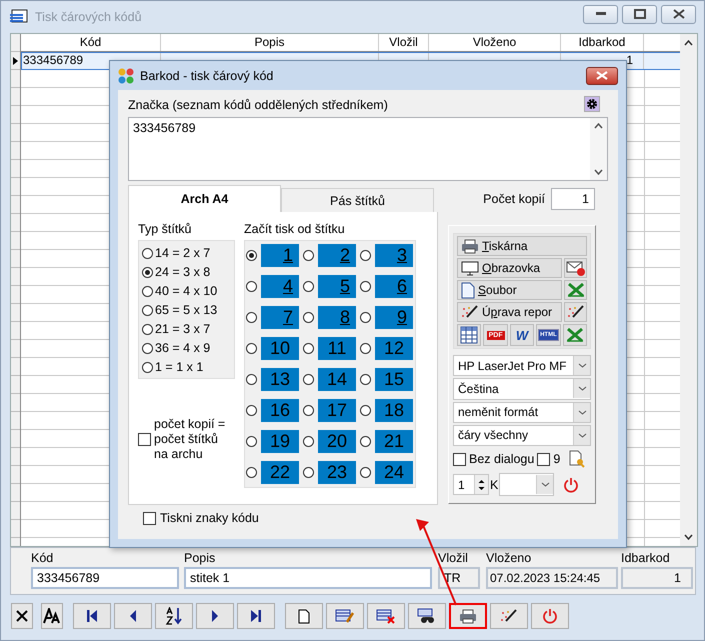  Describe the element at coordinates (522, 246) in the screenshot. I see `output-button: Tiskárna` at that location.